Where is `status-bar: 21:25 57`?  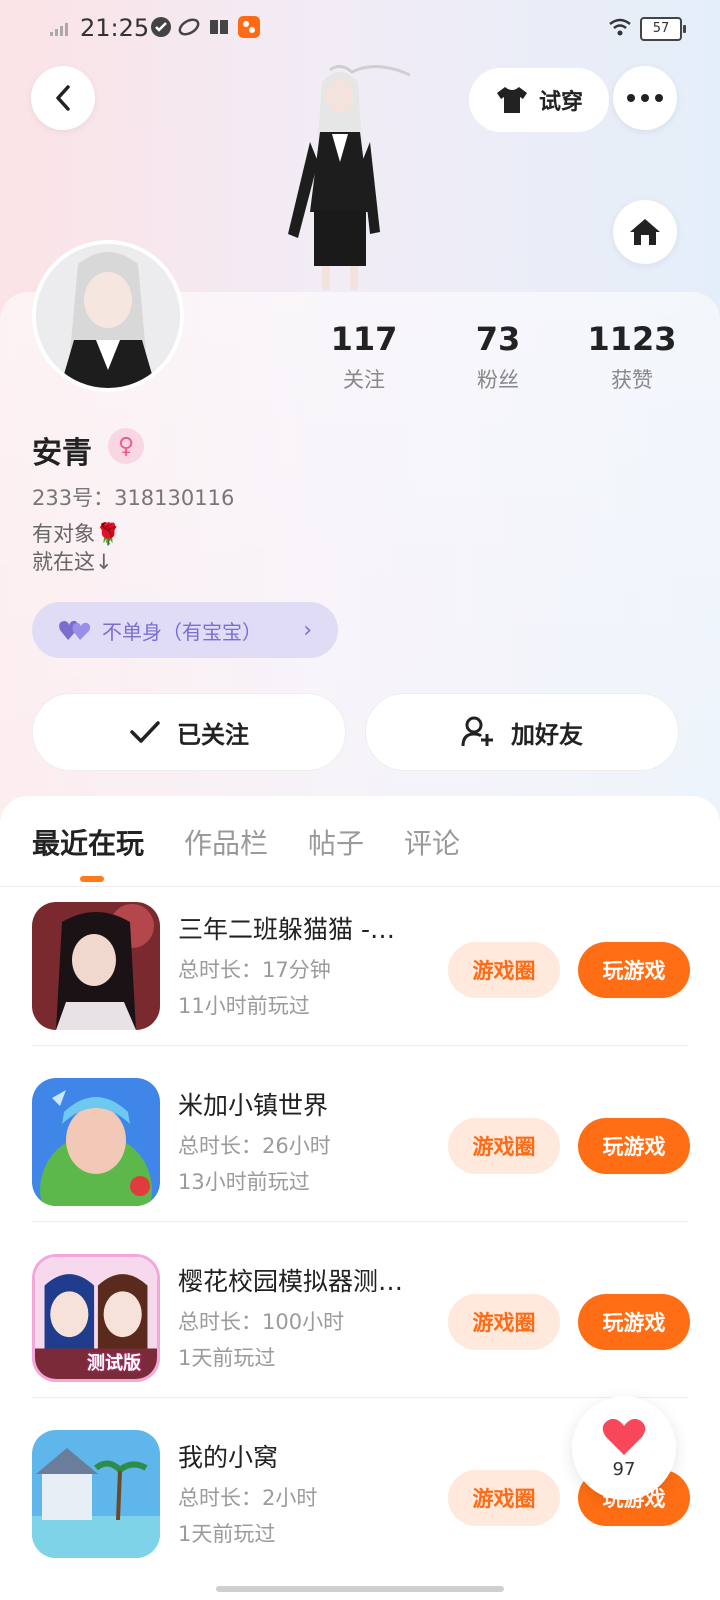
status-bar: 21:25 57 is located at coordinates (360, 28).